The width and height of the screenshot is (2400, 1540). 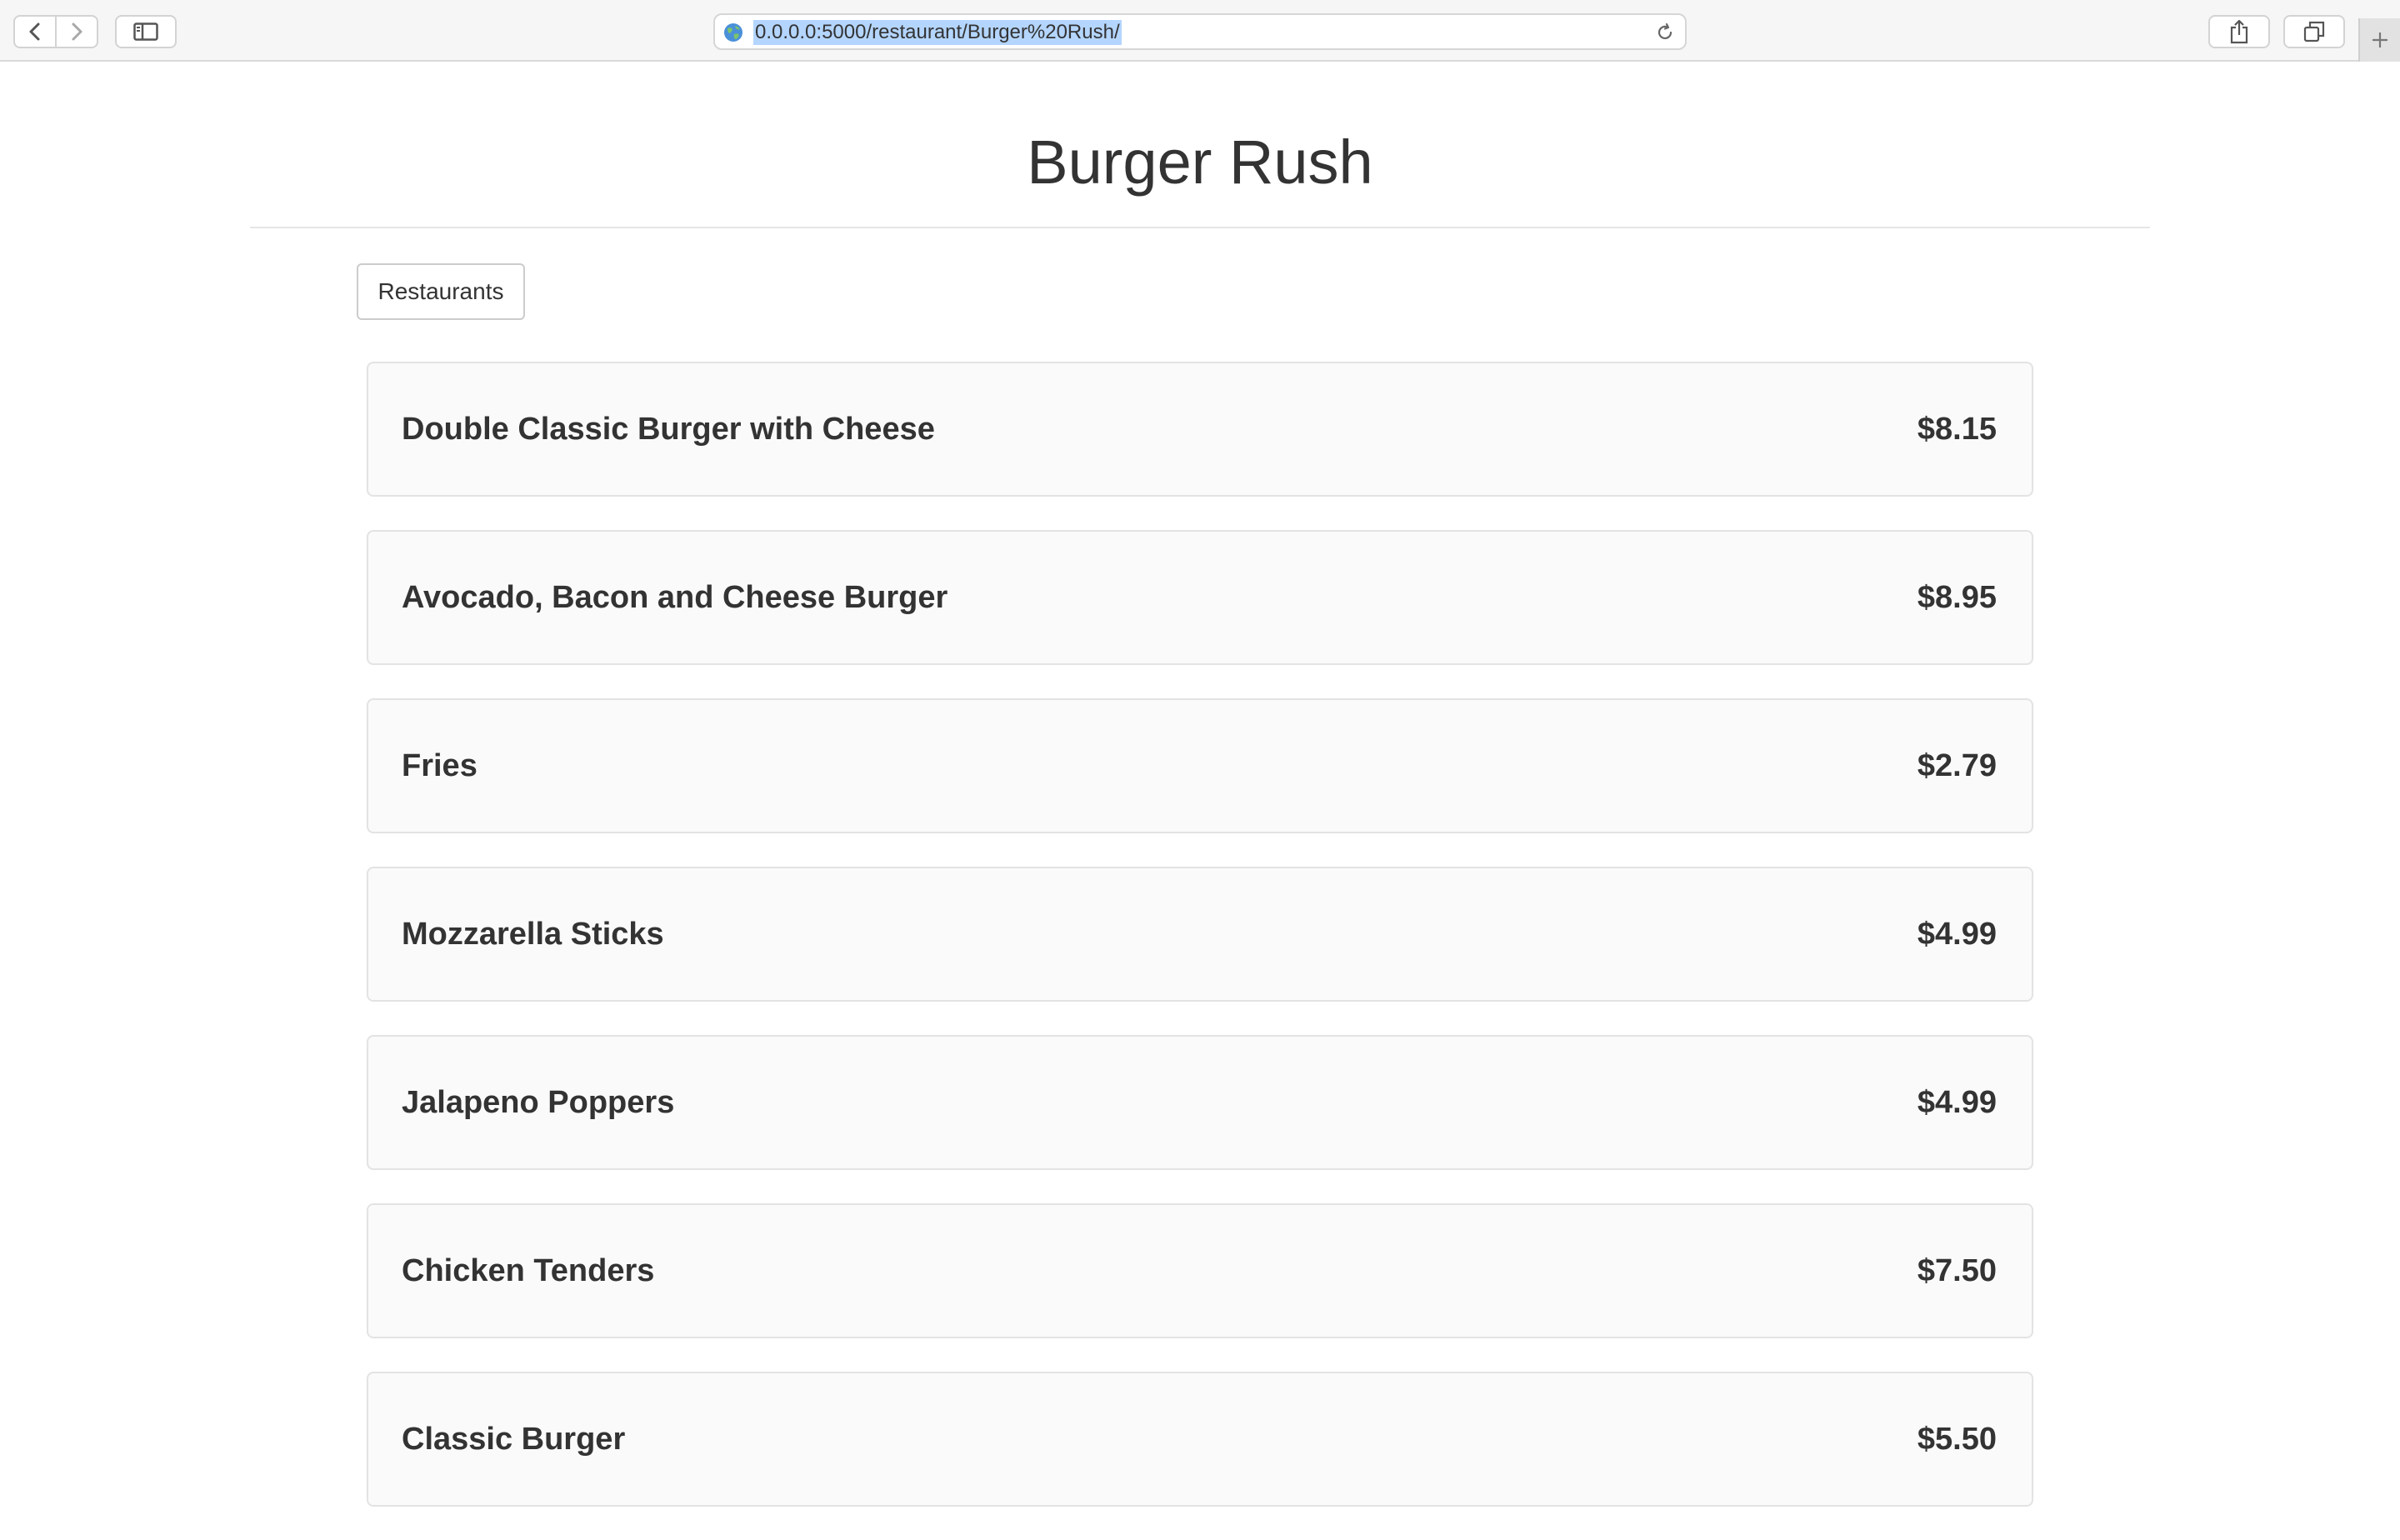 What do you see at coordinates (1957, 1439) in the screenshot?
I see `menu-item-price: $5.50` at bounding box center [1957, 1439].